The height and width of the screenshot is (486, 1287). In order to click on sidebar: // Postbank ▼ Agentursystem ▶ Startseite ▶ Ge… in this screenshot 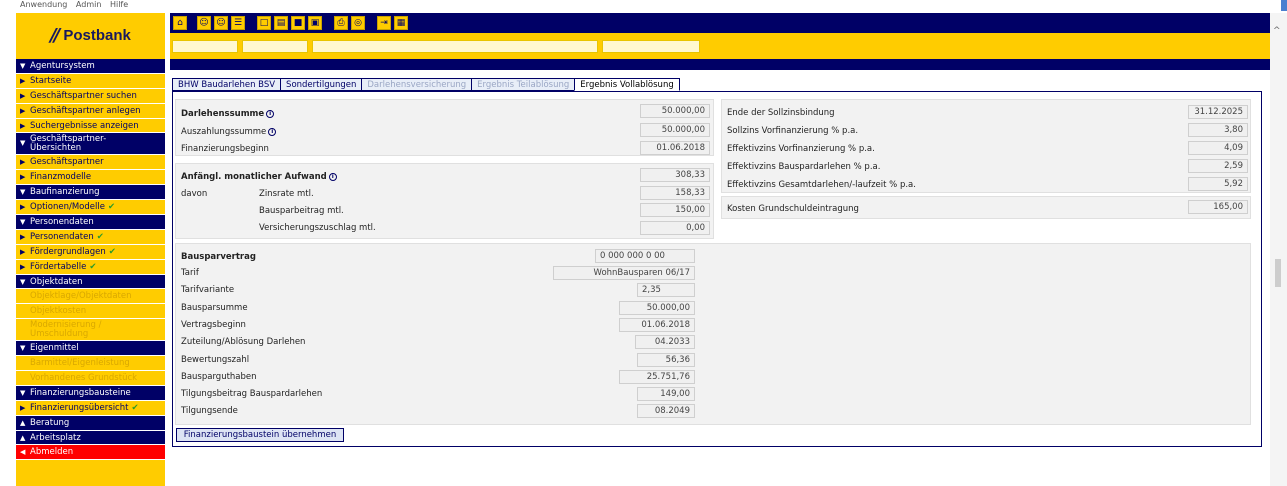, I will do `click(90, 249)`.